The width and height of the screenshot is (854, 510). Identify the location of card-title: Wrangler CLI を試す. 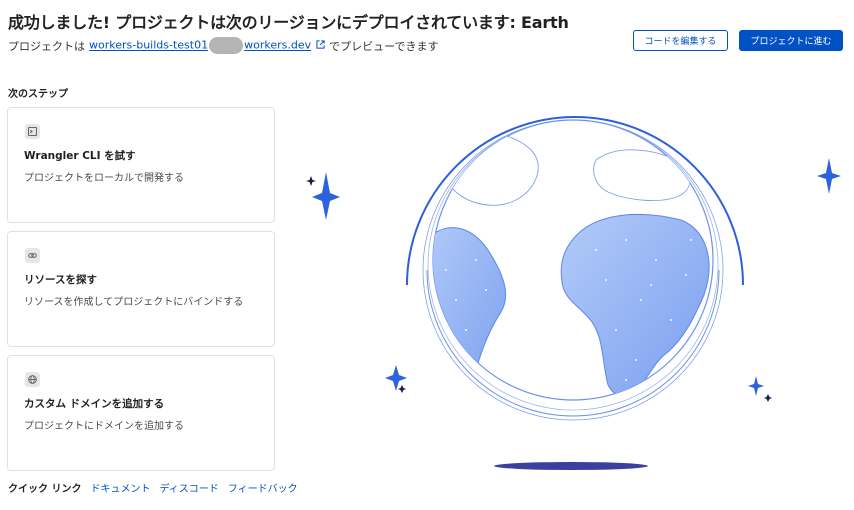
(80, 156).